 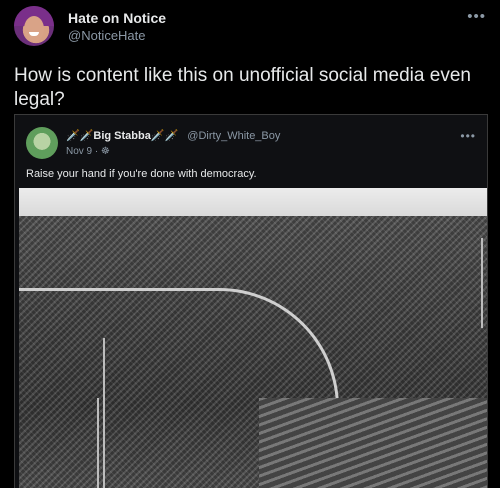 I want to click on avatar, so click(x=34, y=26).